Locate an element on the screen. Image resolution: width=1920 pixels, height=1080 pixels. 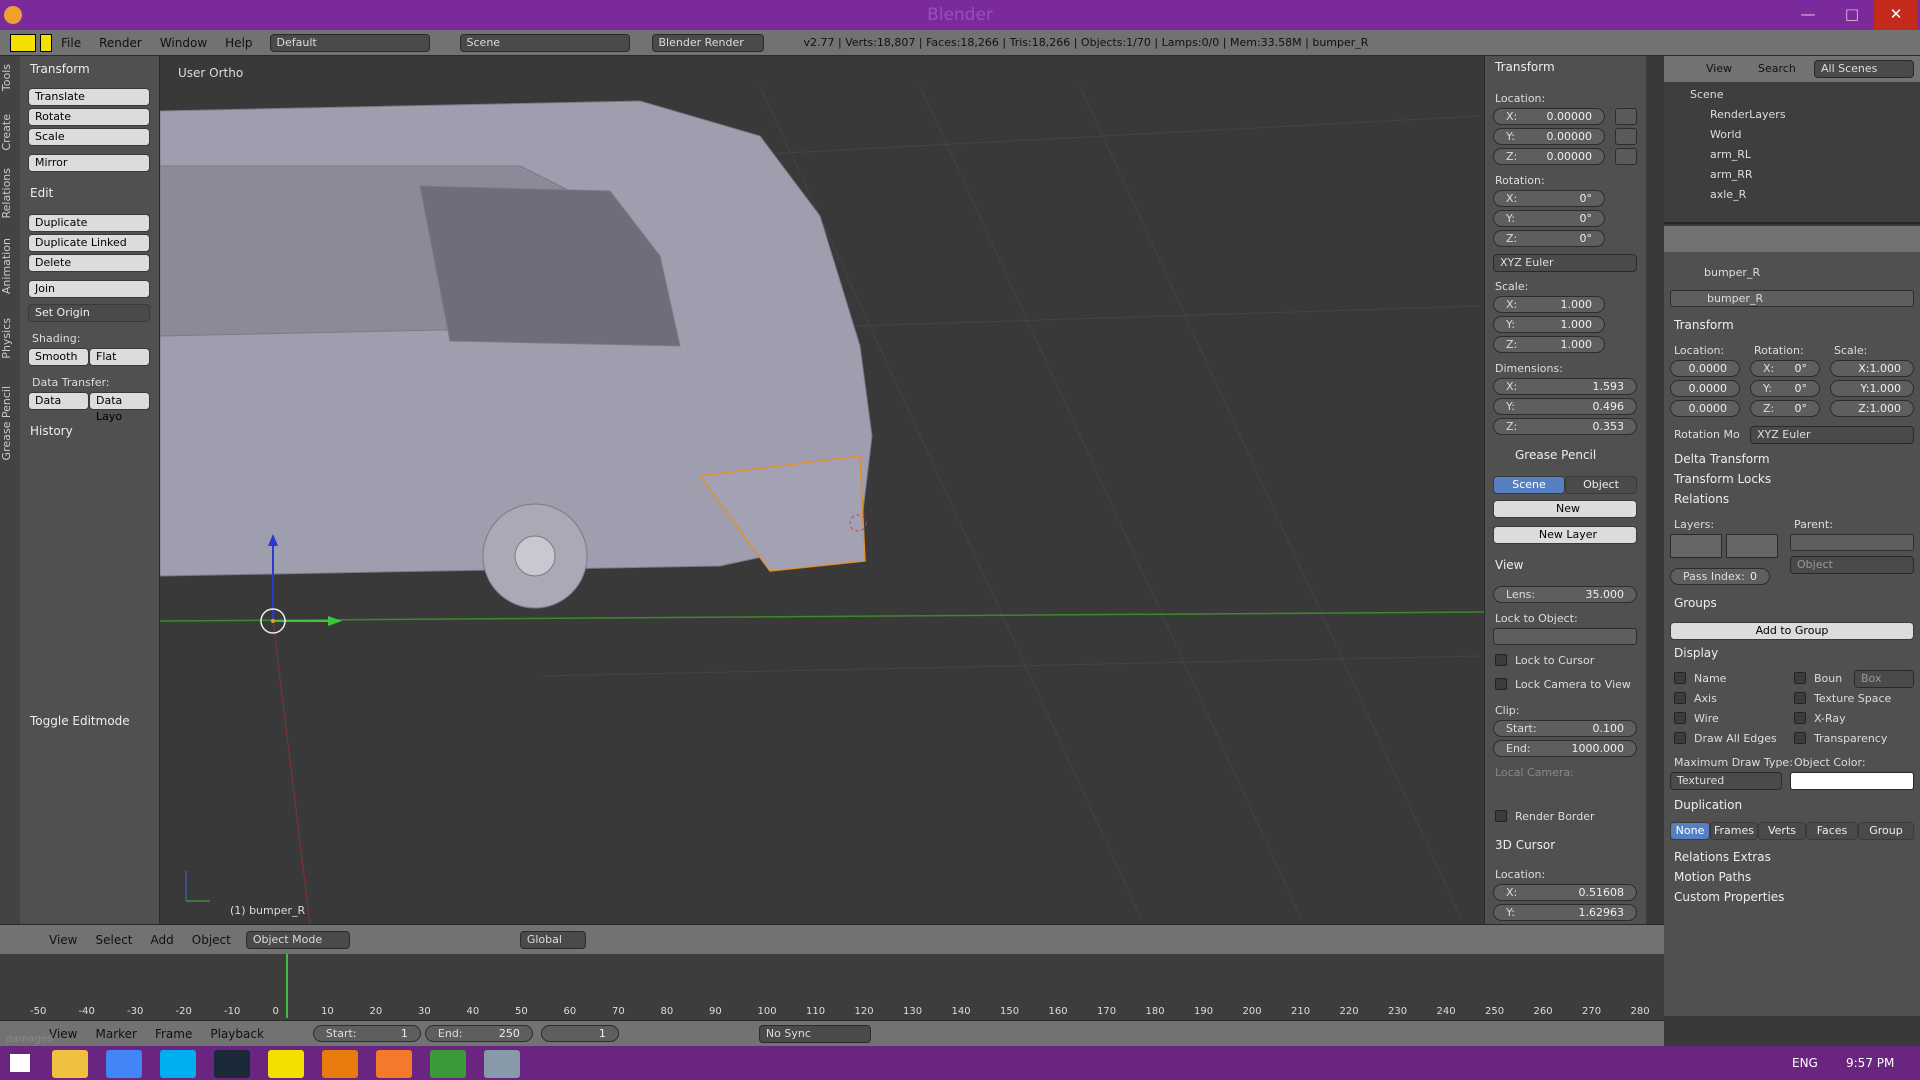
dimension-z-field: Z: 0.353 is located at coordinates (1565, 426).